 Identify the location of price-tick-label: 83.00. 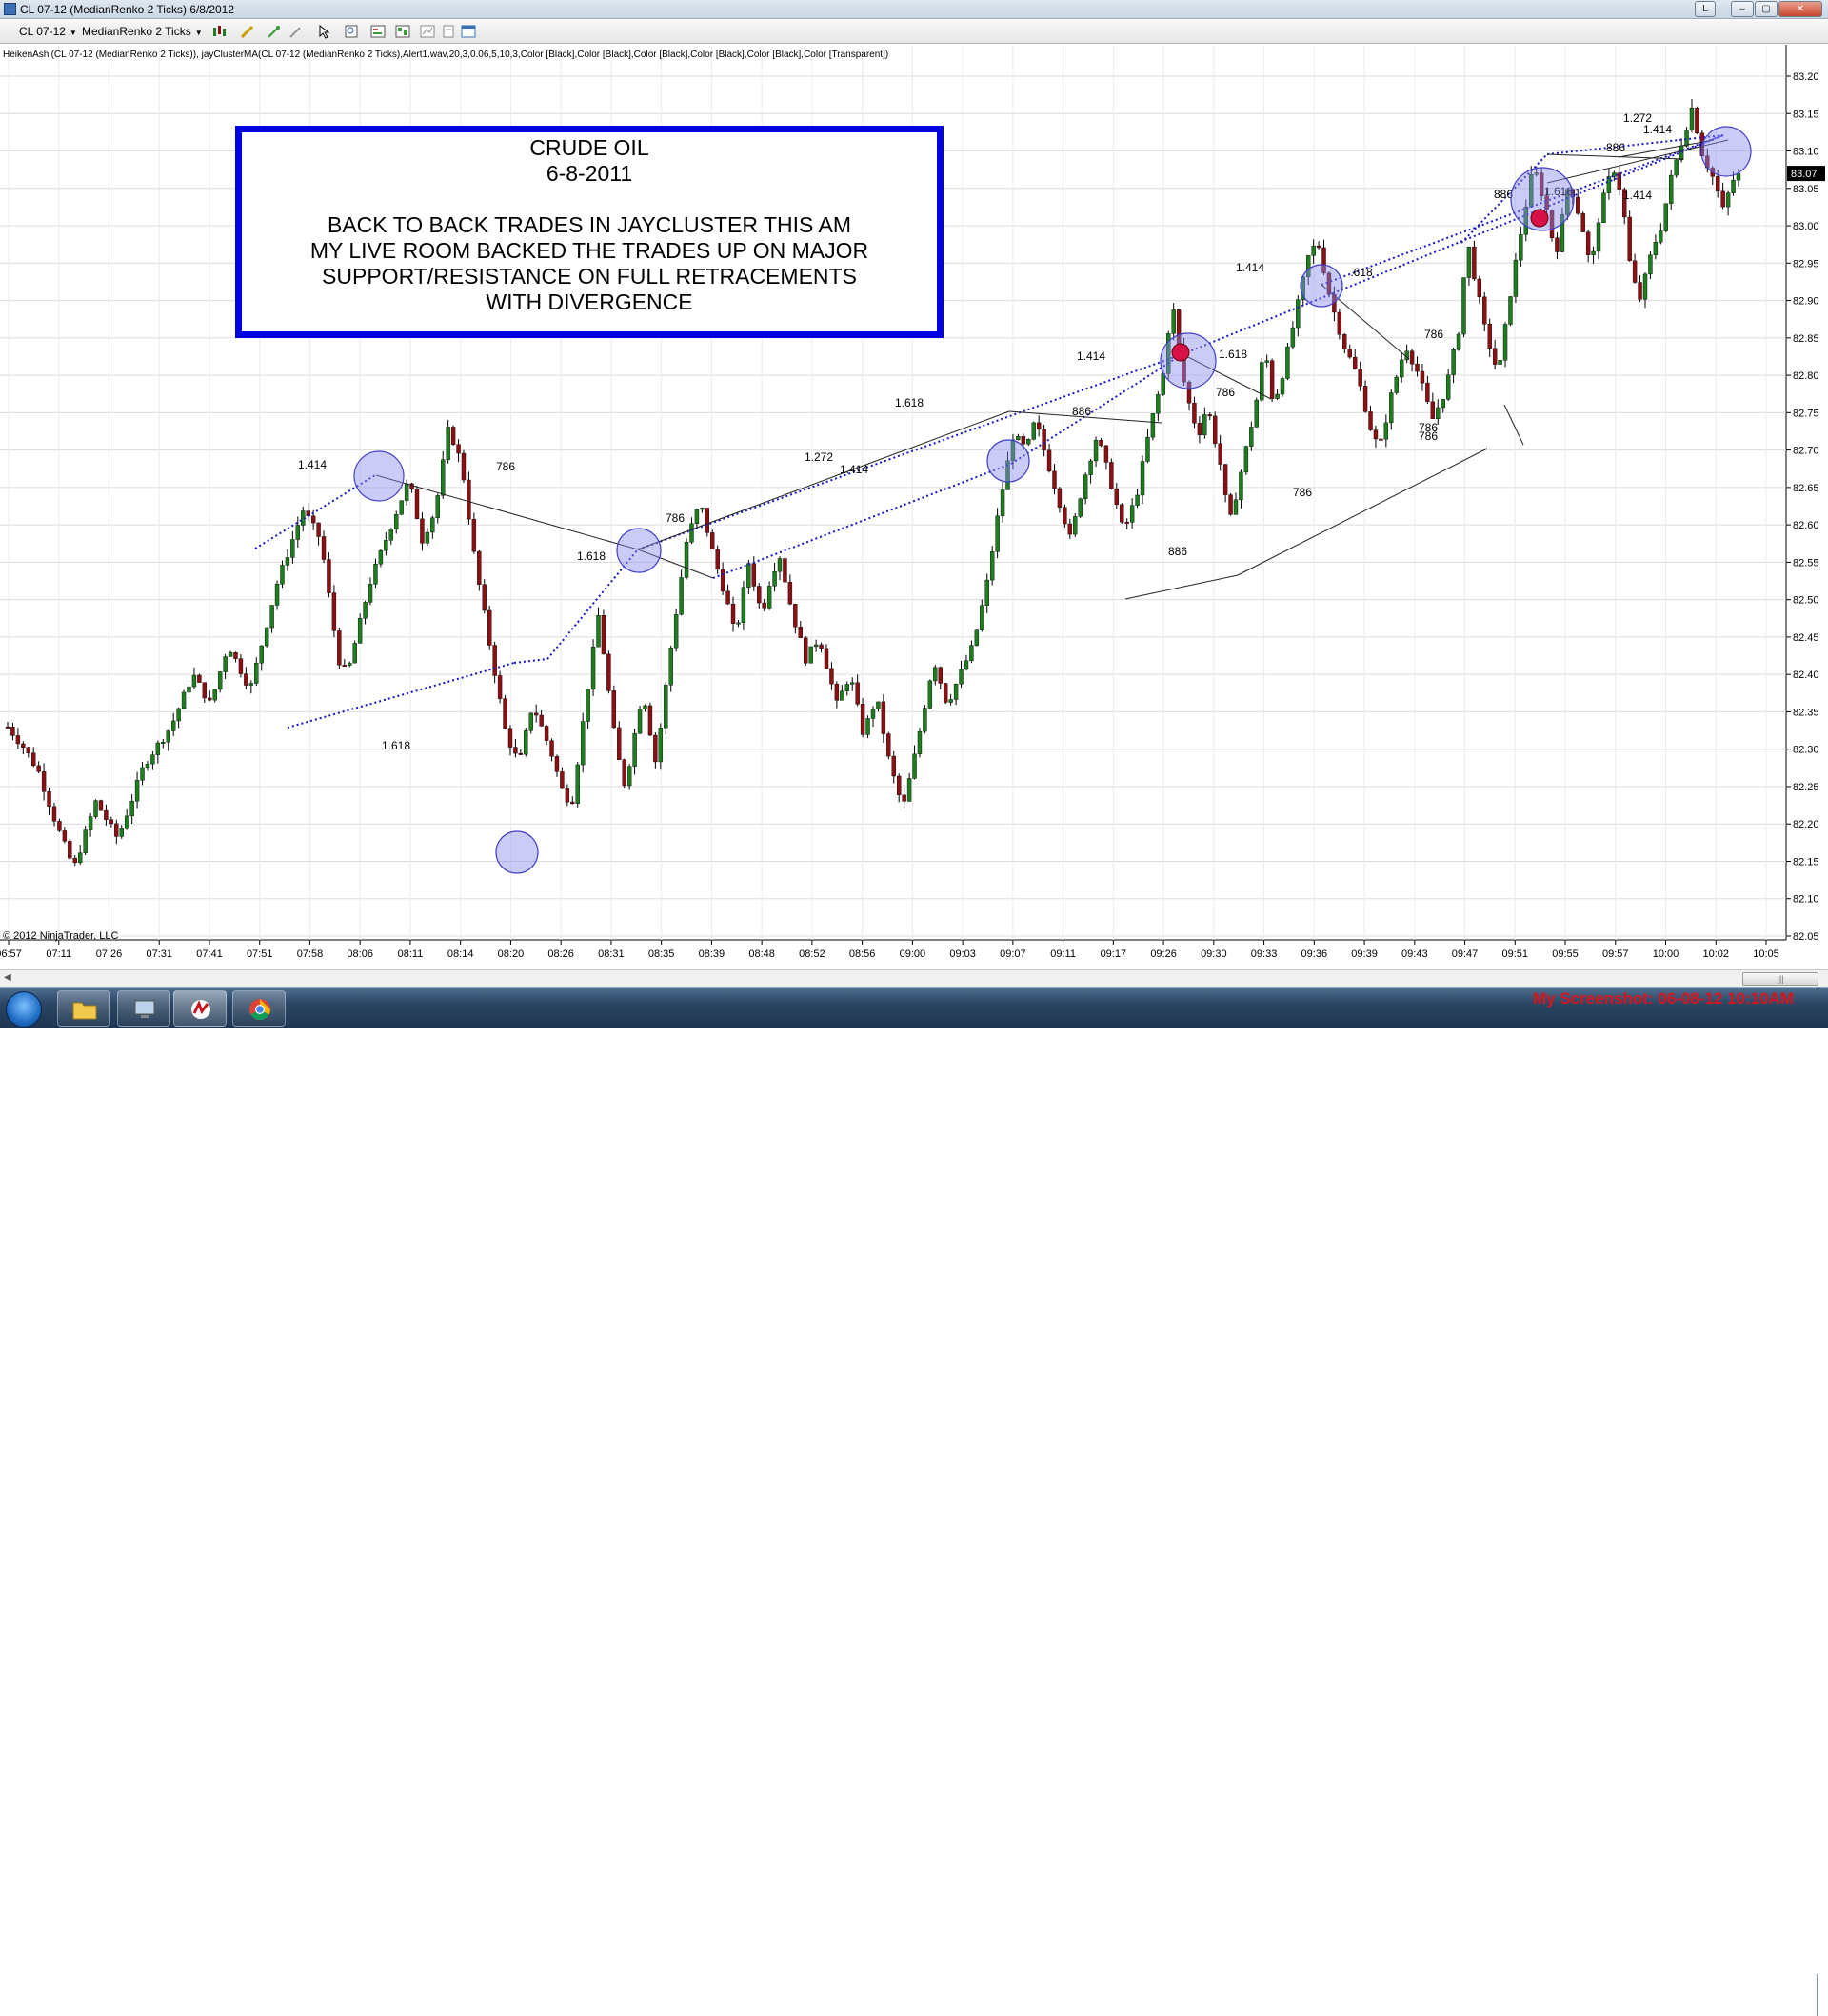
(1806, 226).